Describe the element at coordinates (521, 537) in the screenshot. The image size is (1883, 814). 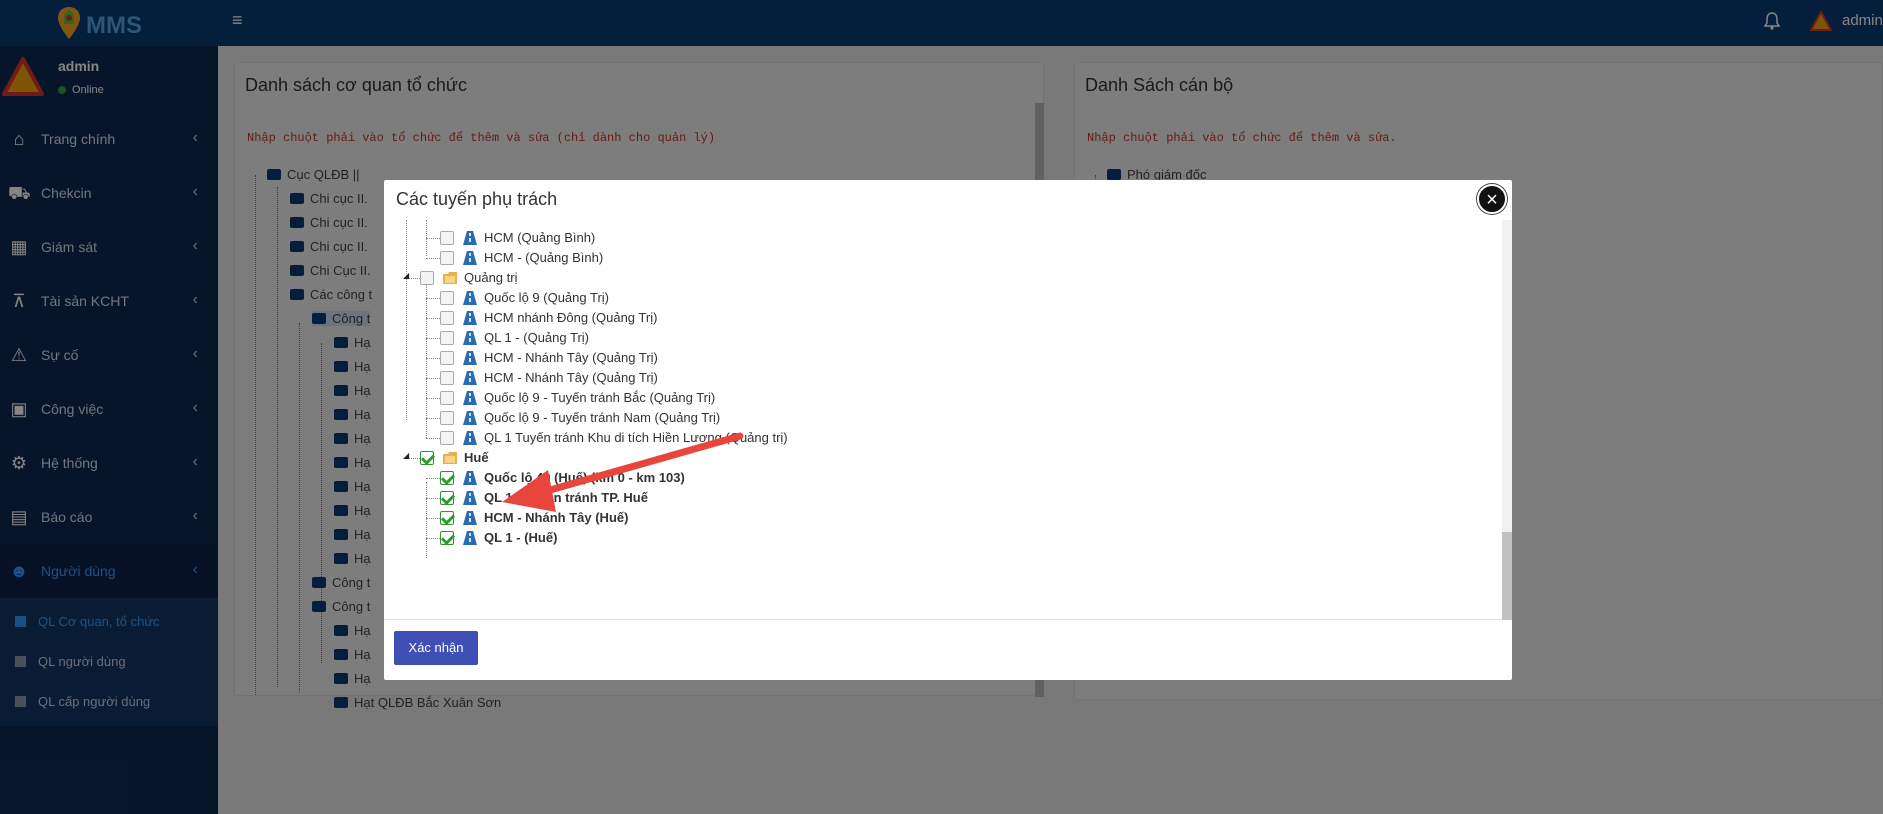
I see `route-label: QL 1 - (Huế)` at that location.